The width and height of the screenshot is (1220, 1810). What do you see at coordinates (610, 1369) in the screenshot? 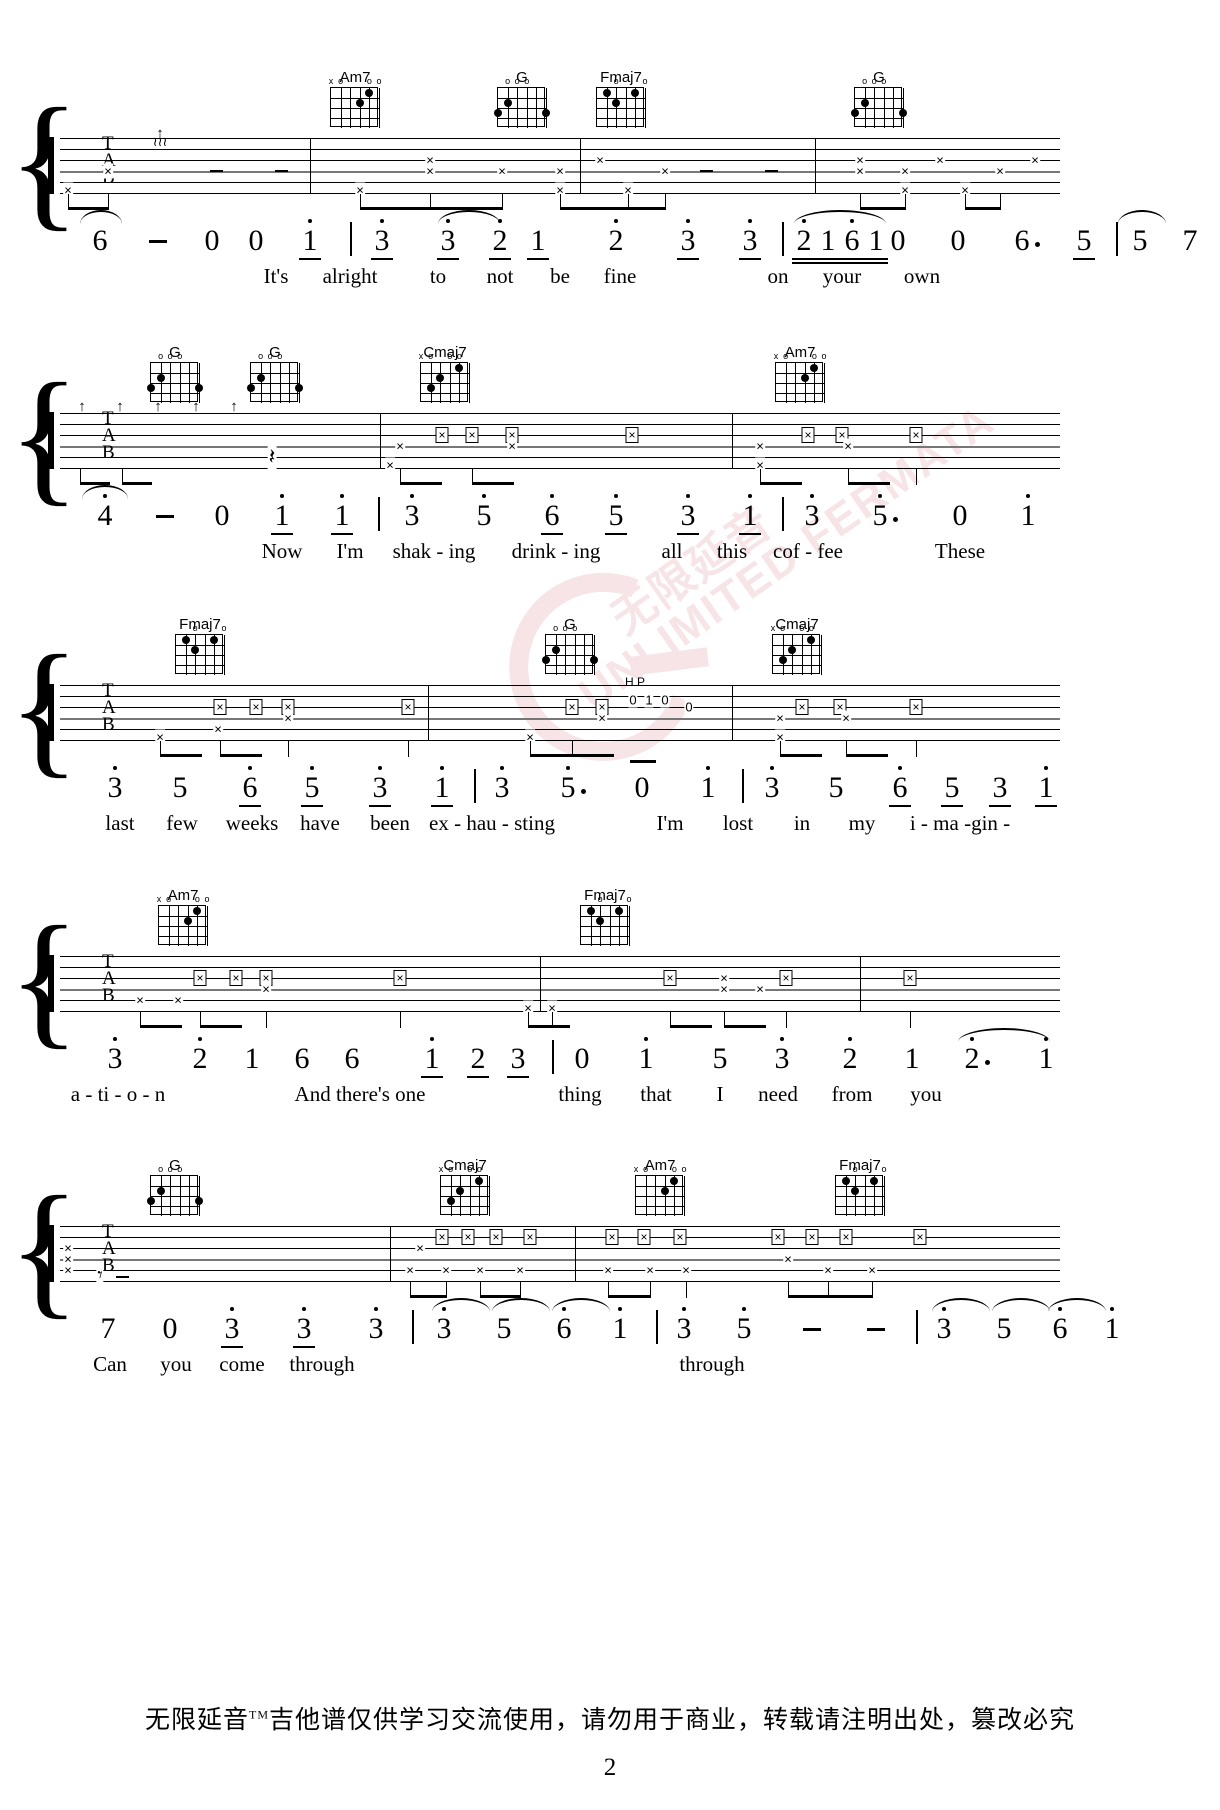
I see `lyrics-row: Can you come through through` at bounding box center [610, 1369].